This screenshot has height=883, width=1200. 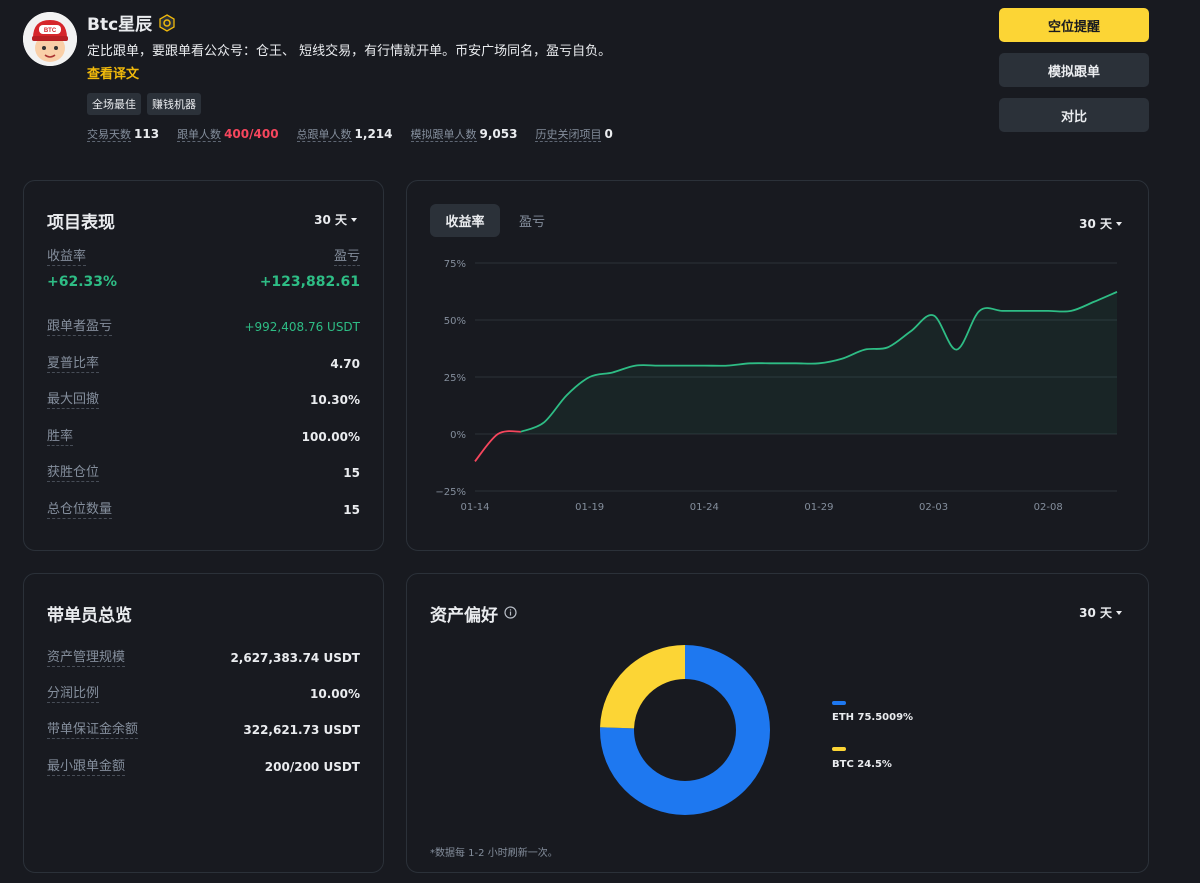 I want to click on sharpe-value: 4.70, so click(x=345, y=364).